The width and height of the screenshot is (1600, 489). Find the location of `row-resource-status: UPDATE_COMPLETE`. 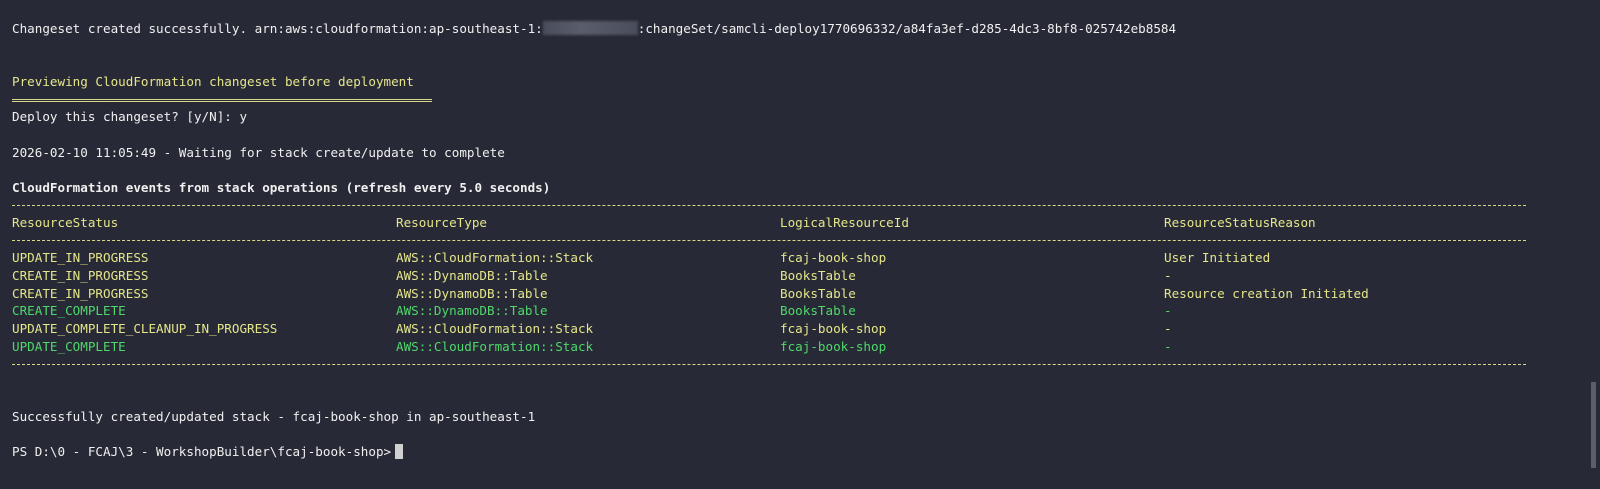

row-resource-status: UPDATE_COMPLETE is located at coordinates (69, 346).